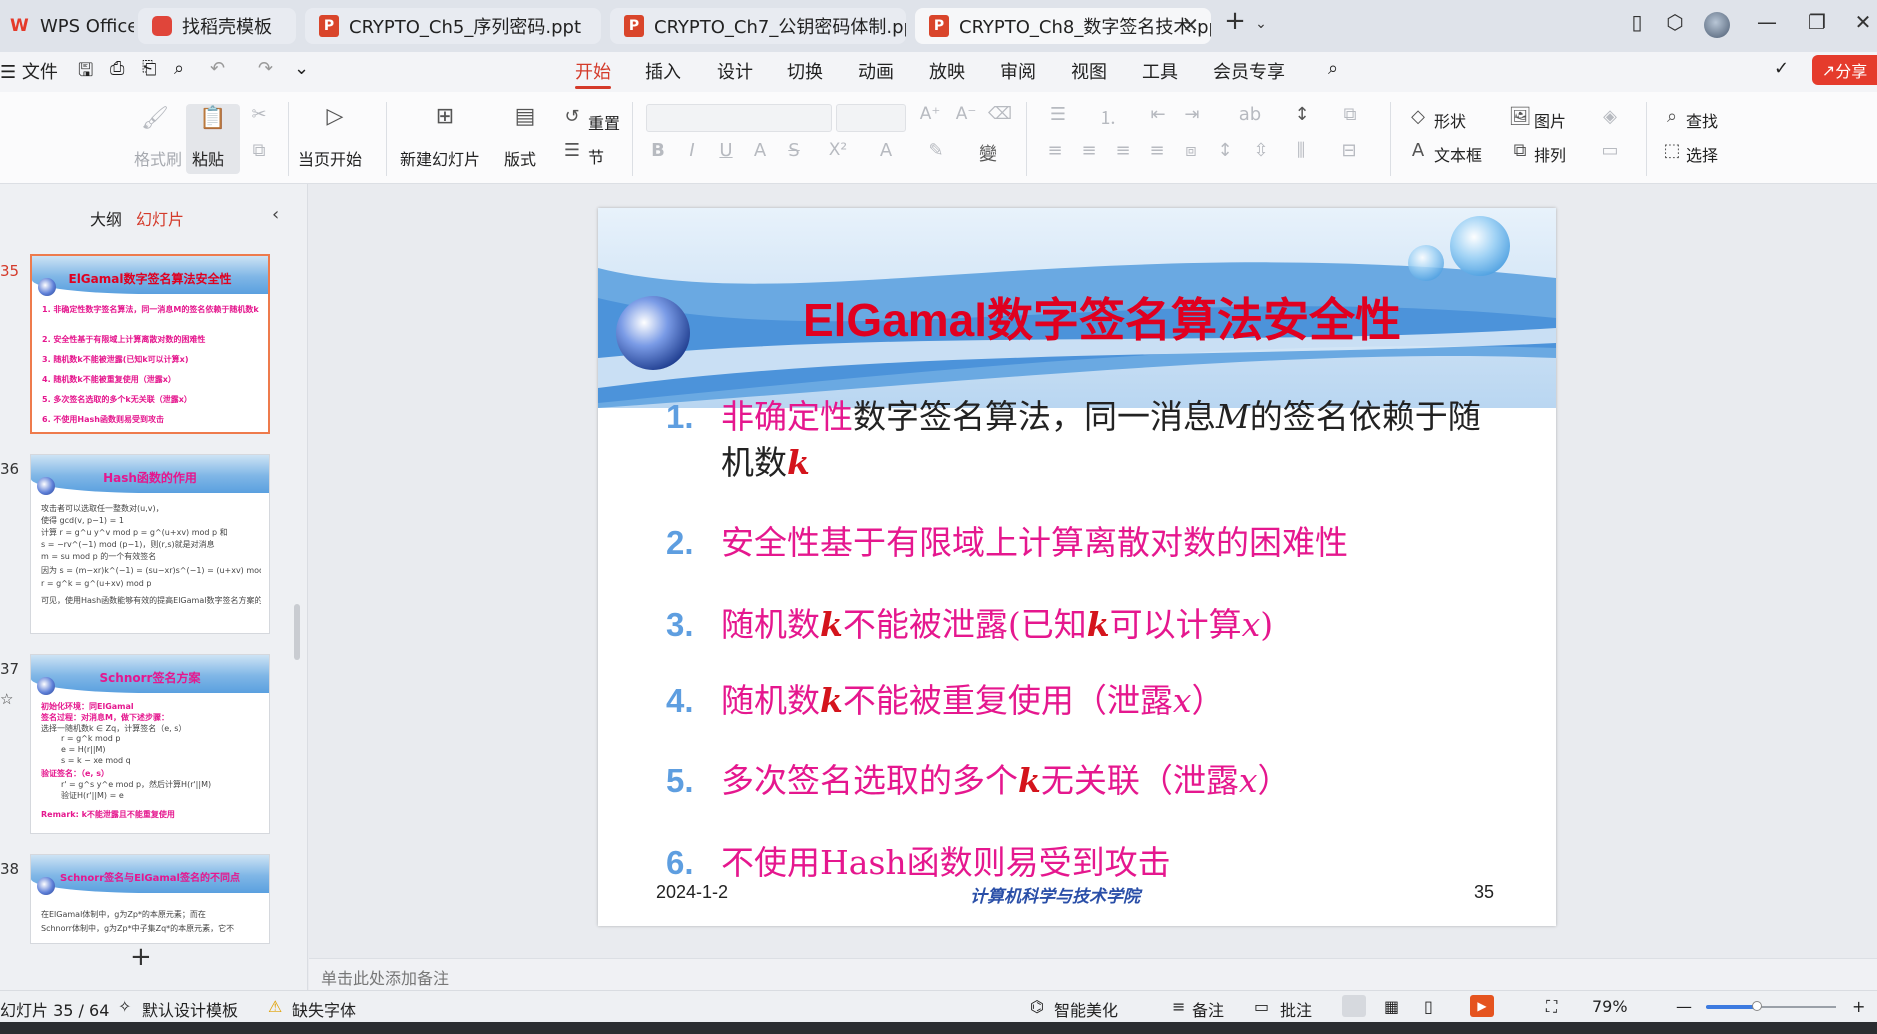 Image resolution: width=1877 pixels, height=1034 pixels. What do you see at coordinates (1610, 150) in the screenshot?
I see `outline-icon: ▭` at bounding box center [1610, 150].